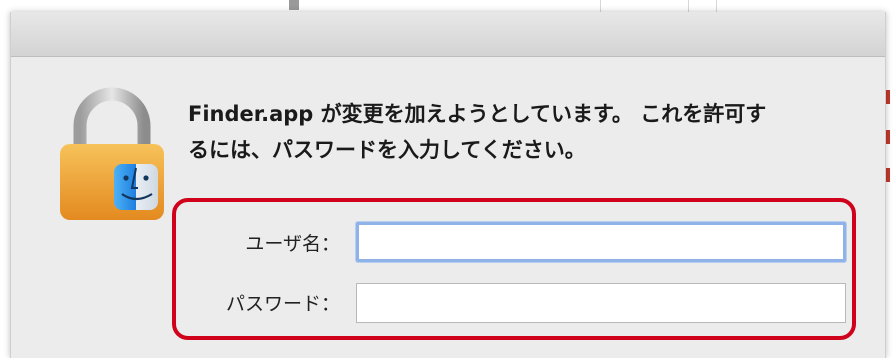 This screenshot has width=894, height=358. I want to click on lock-finder-icon, so click(112, 156).